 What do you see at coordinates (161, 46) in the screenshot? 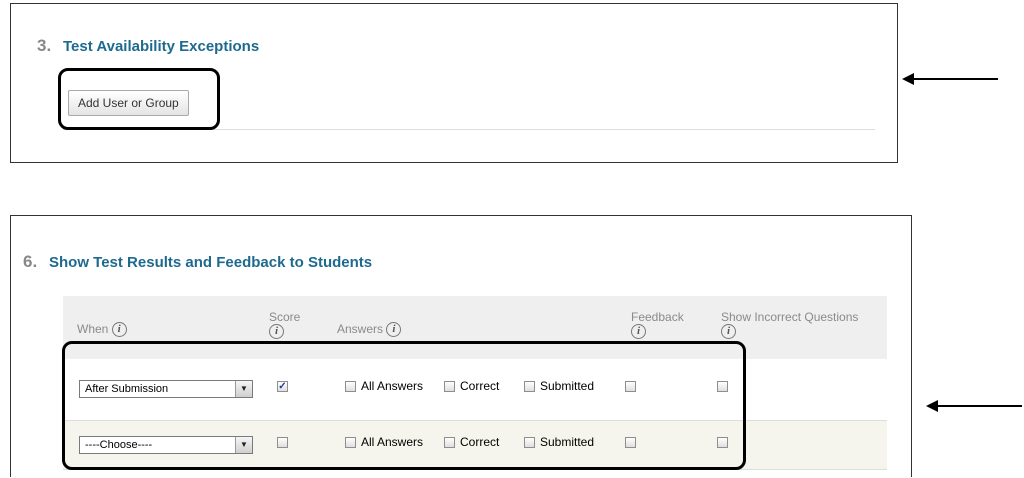
I see `section-title: Test Availability Exceptions` at bounding box center [161, 46].